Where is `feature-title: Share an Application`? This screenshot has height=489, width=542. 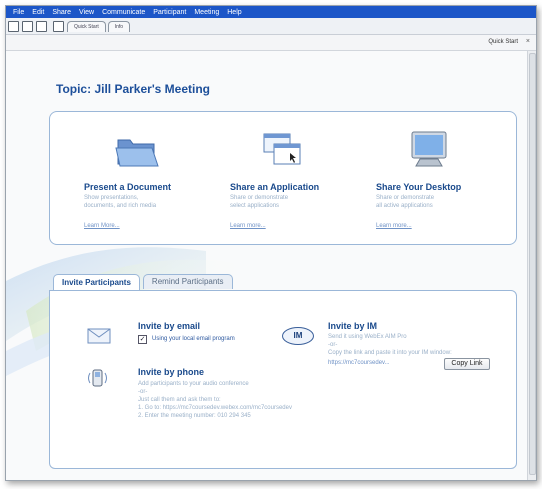 feature-title: Share an Application is located at coordinates (275, 187).